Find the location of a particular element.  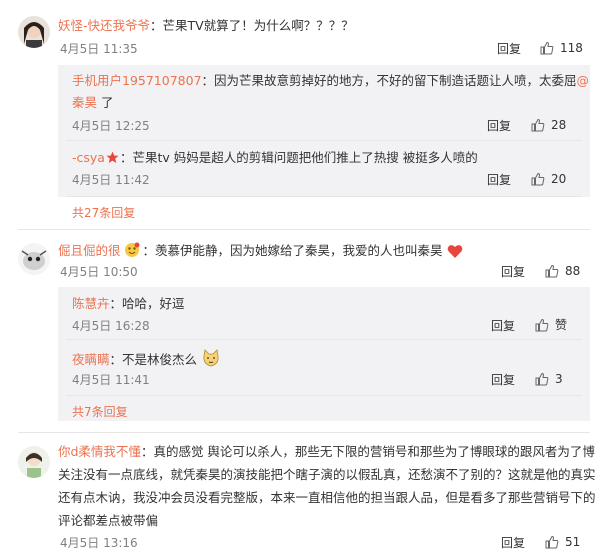

sub-reply-time: 4月5日 16:28 is located at coordinates (111, 326).